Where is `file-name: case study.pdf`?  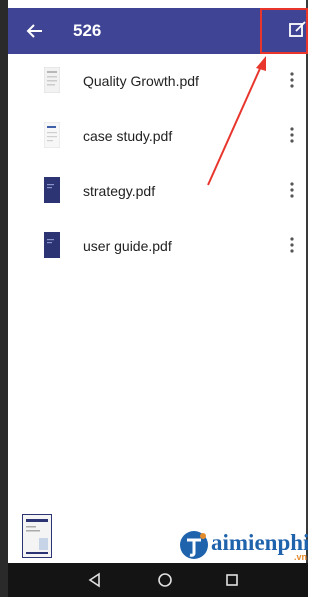 file-name: case study.pdf is located at coordinates (128, 136).